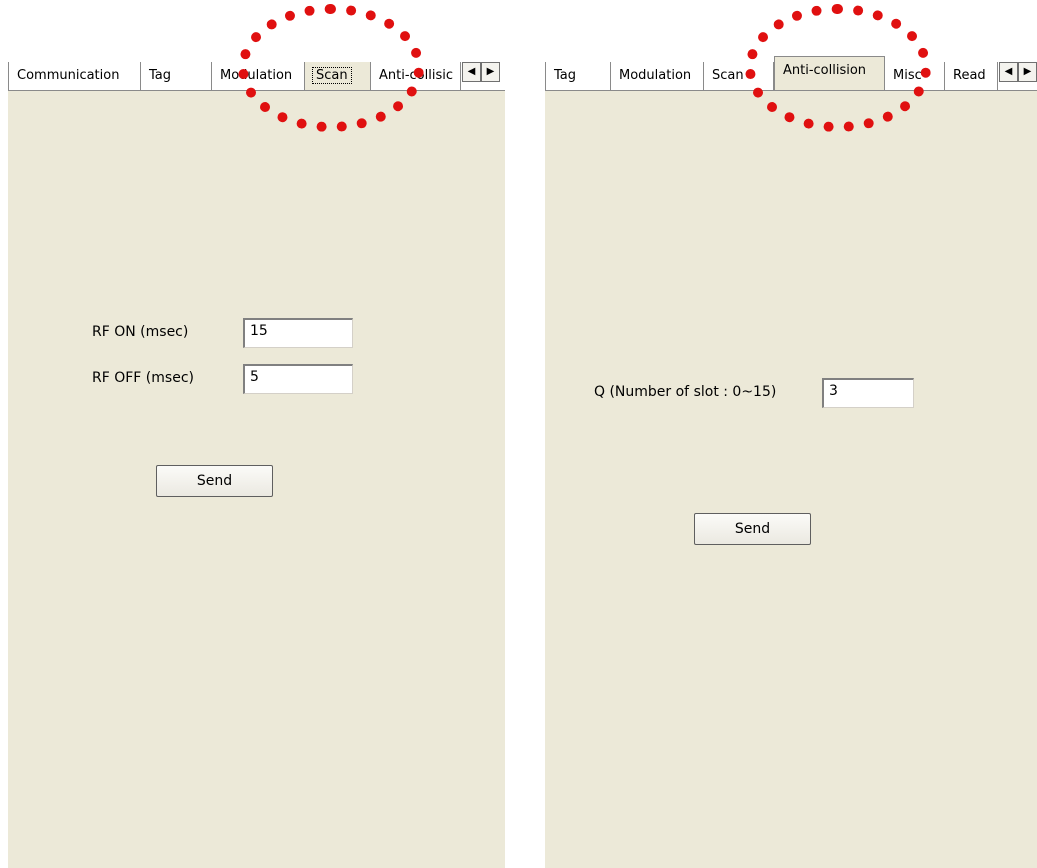 Image resolution: width=1037 pixels, height=868 pixels. I want to click on q-slot-label: Q (Number of slot : 0~15), so click(685, 392).